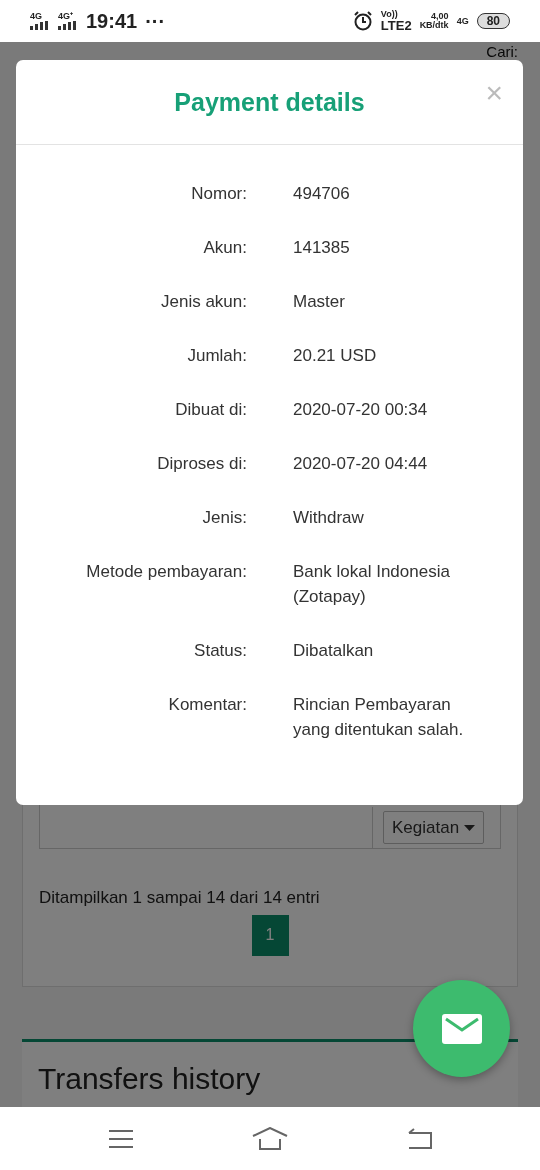 The width and height of the screenshot is (540, 1170). What do you see at coordinates (433, 827) in the screenshot?
I see `action-dropdown: Kegiatan` at bounding box center [433, 827].